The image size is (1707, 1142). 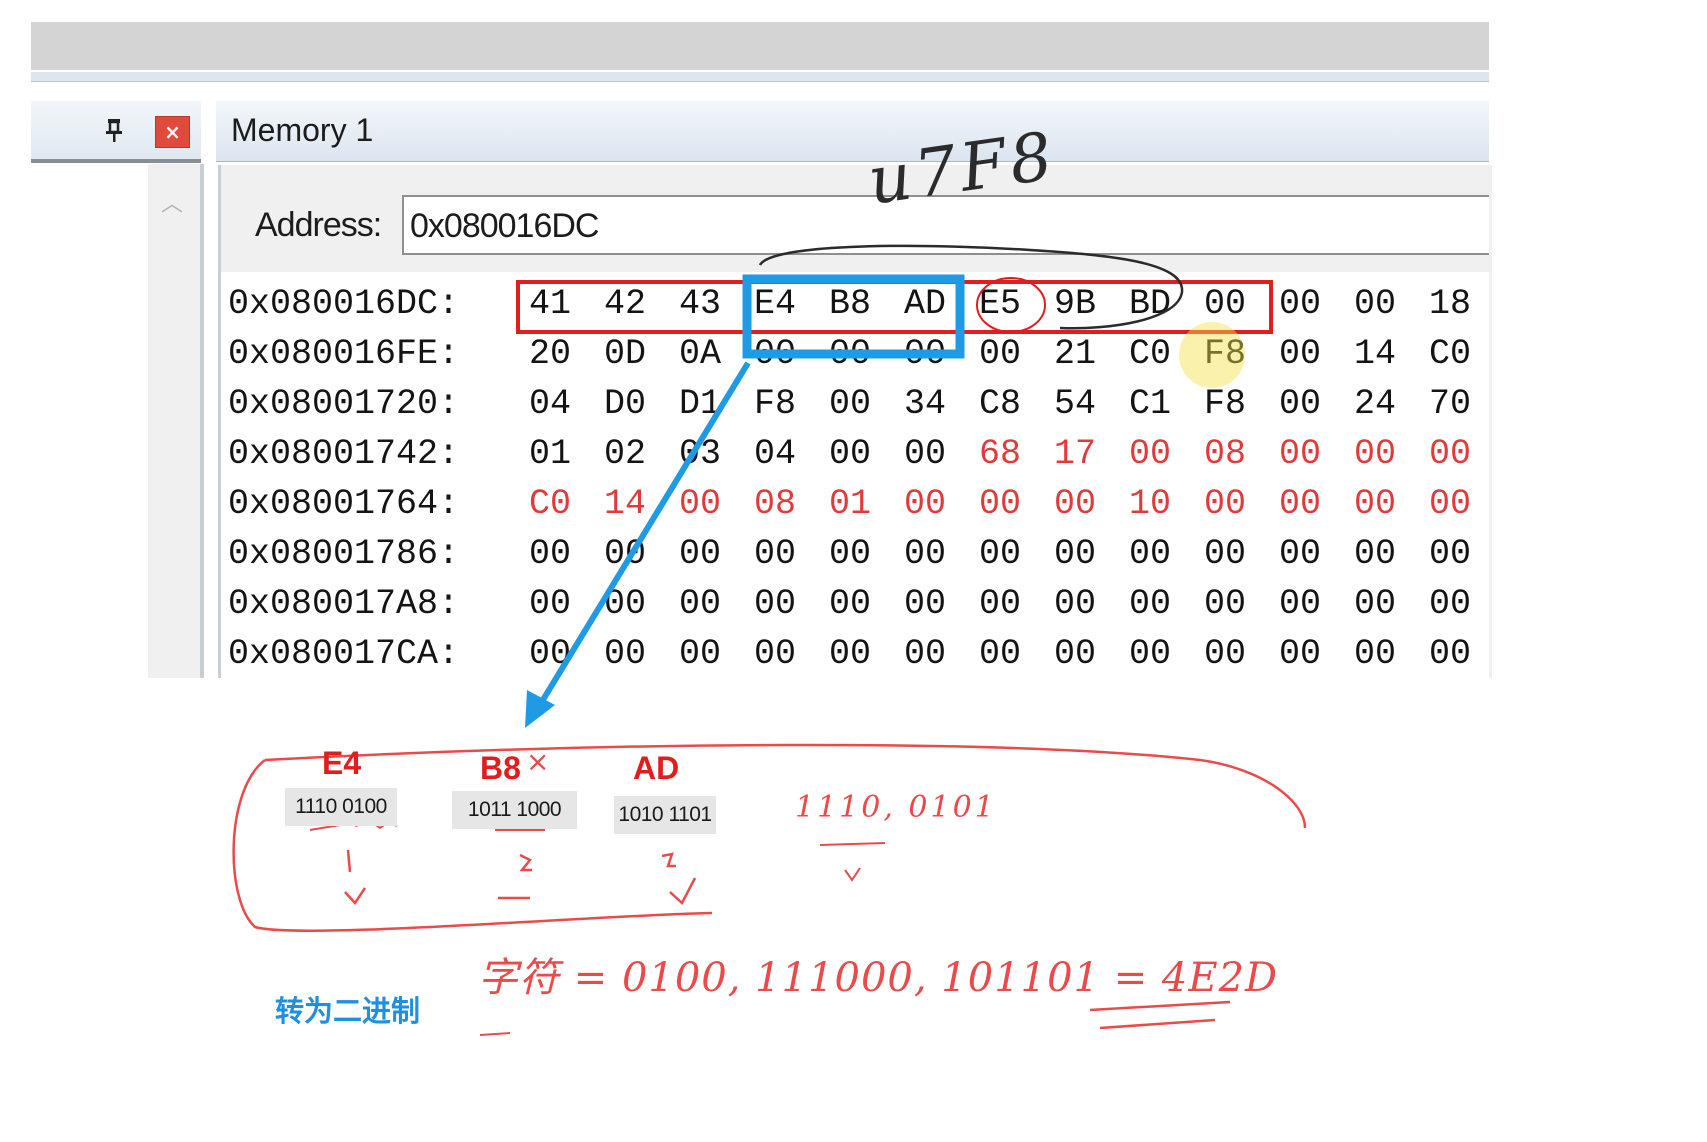 I want to click on memory-byte: 18, so click(x=1450, y=304).